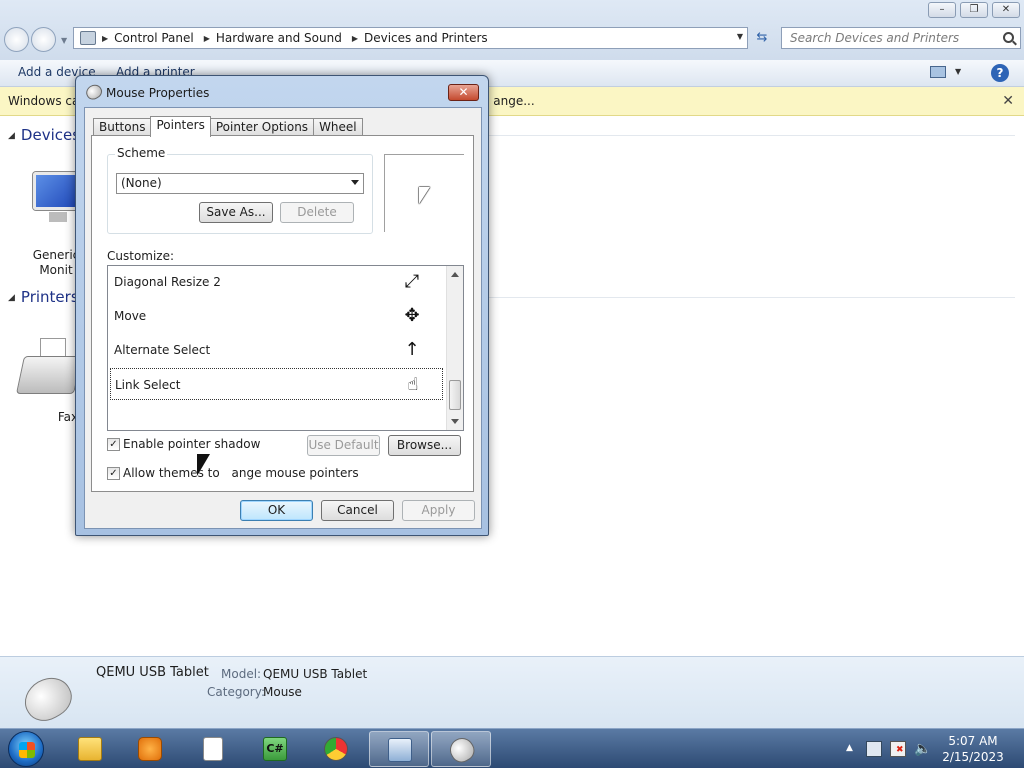  I want to click on enable-pointer-shadow-label: Enable pointer shadow, so click(191, 444).